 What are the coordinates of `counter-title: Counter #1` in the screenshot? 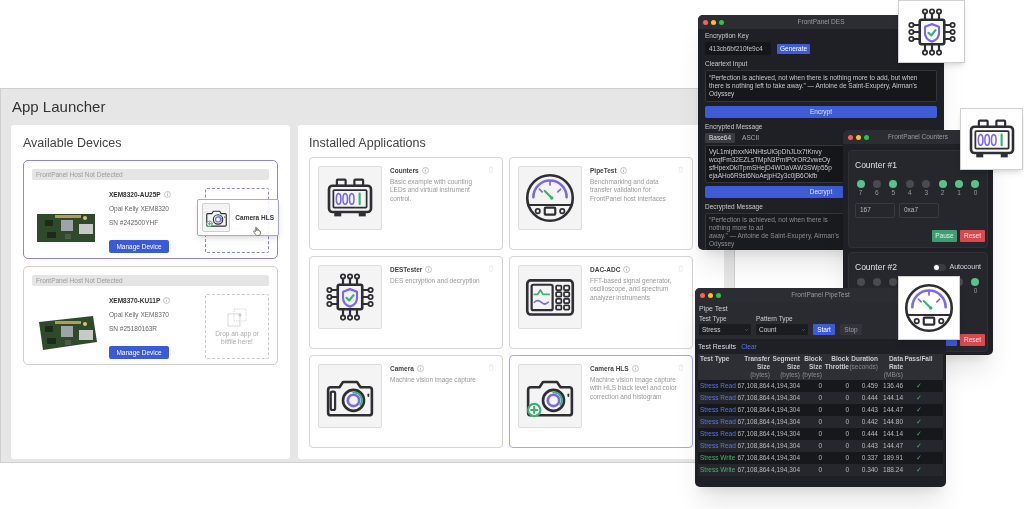 It's located at (876, 165).